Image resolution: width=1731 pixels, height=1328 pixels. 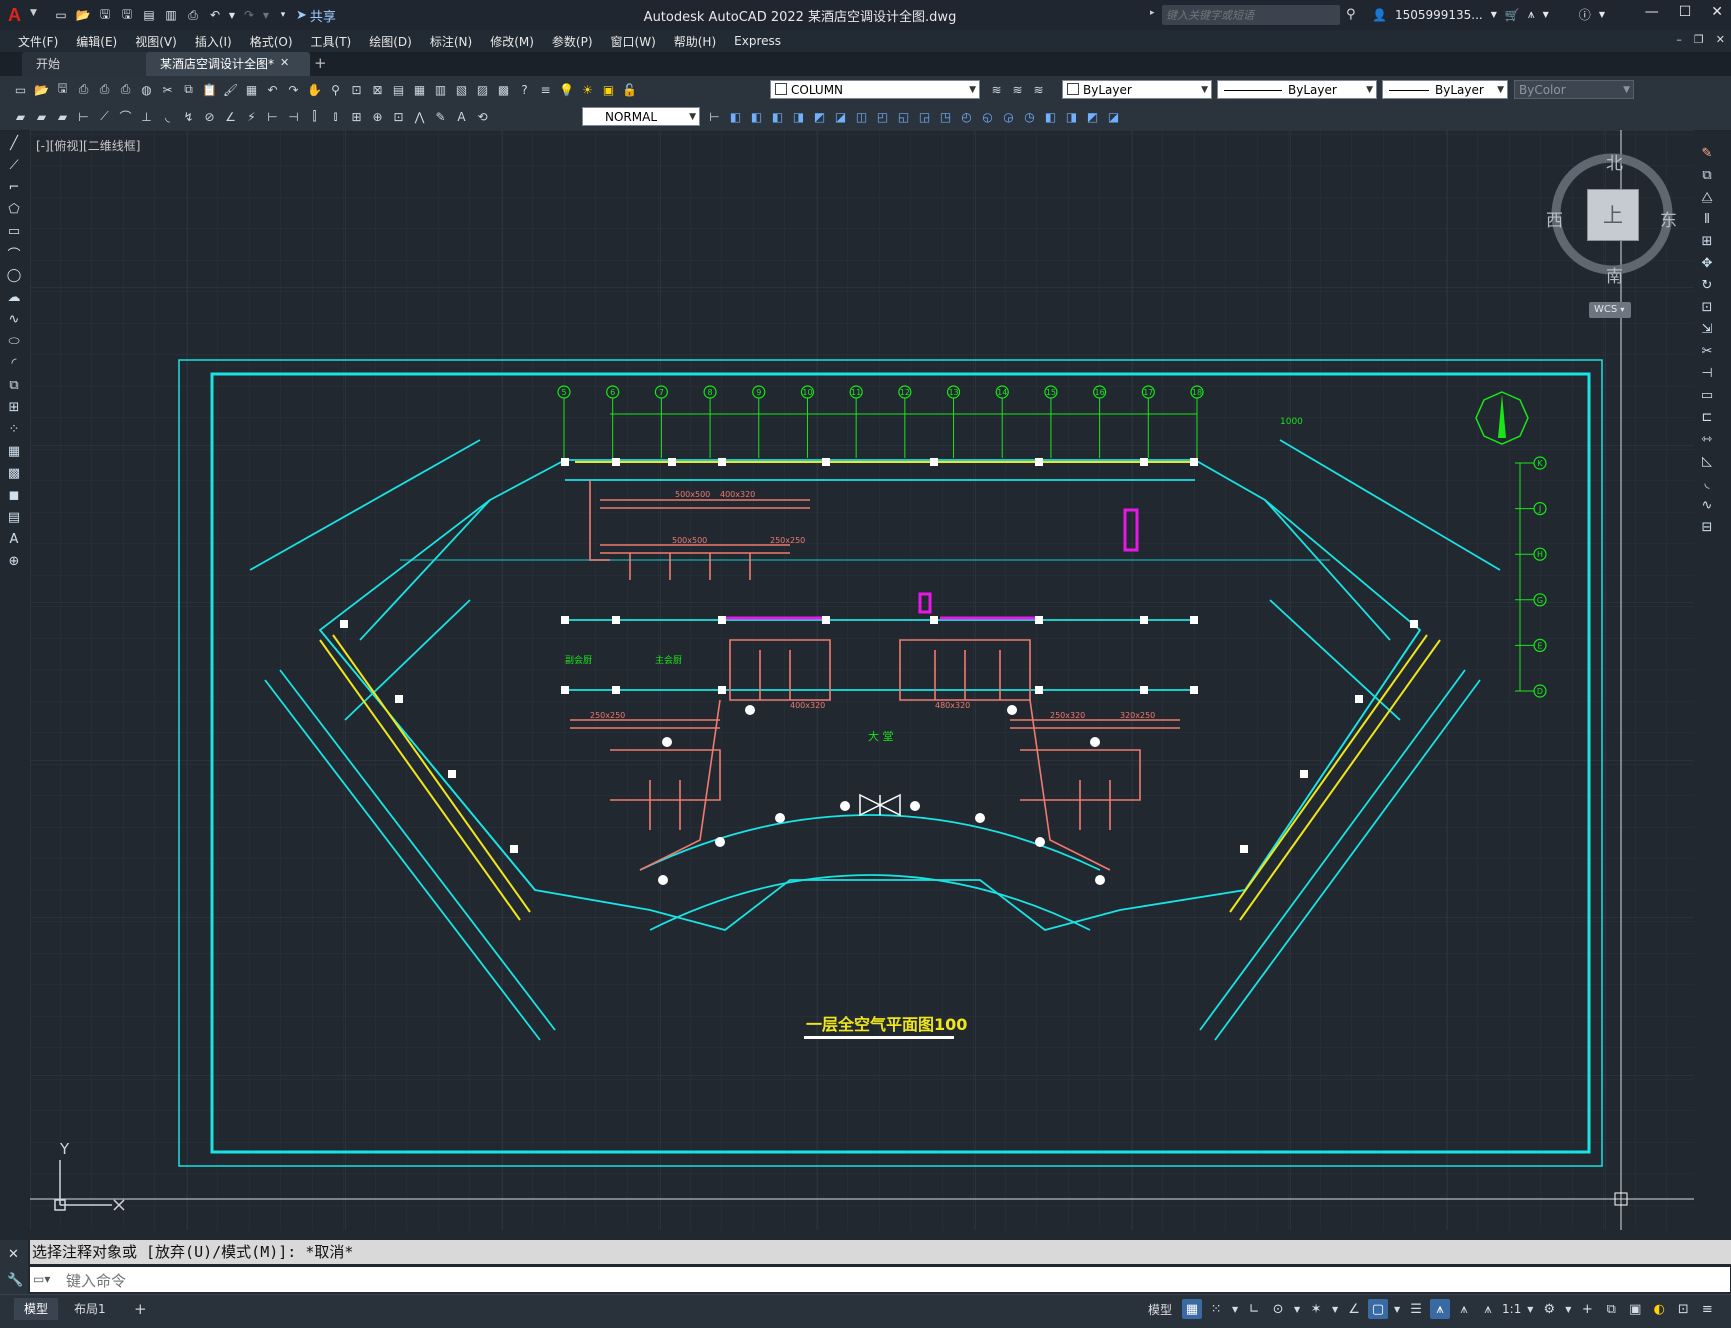 What do you see at coordinates (251, 116) in the screenshot?
I see `quick-dim-icon: ⚡` at bounding box center [251, 116].